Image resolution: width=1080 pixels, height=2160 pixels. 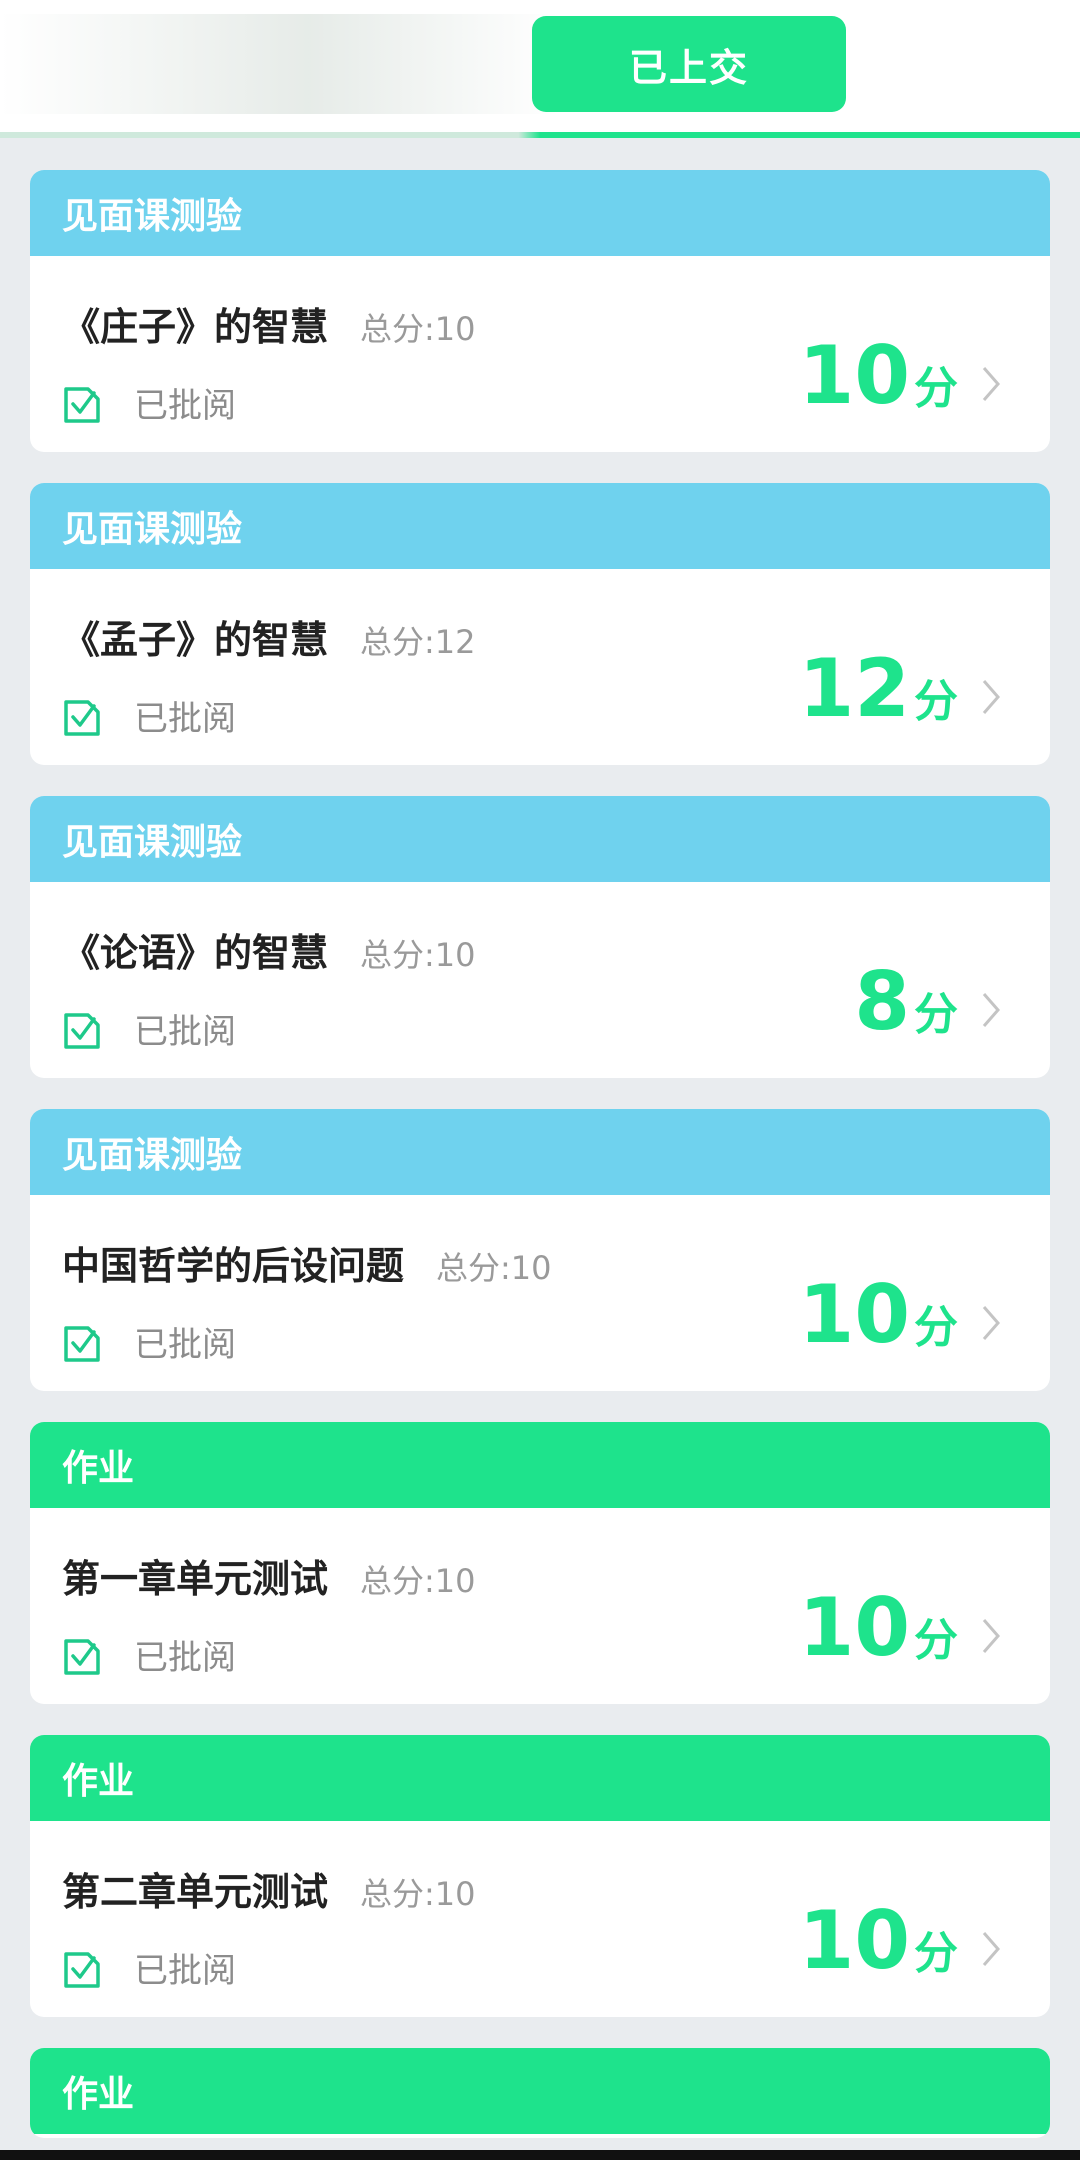 I want to click on list-item: 作业 第二章单元测试 总分:10 已批阅 10 分, so click(x=540, y=1876).